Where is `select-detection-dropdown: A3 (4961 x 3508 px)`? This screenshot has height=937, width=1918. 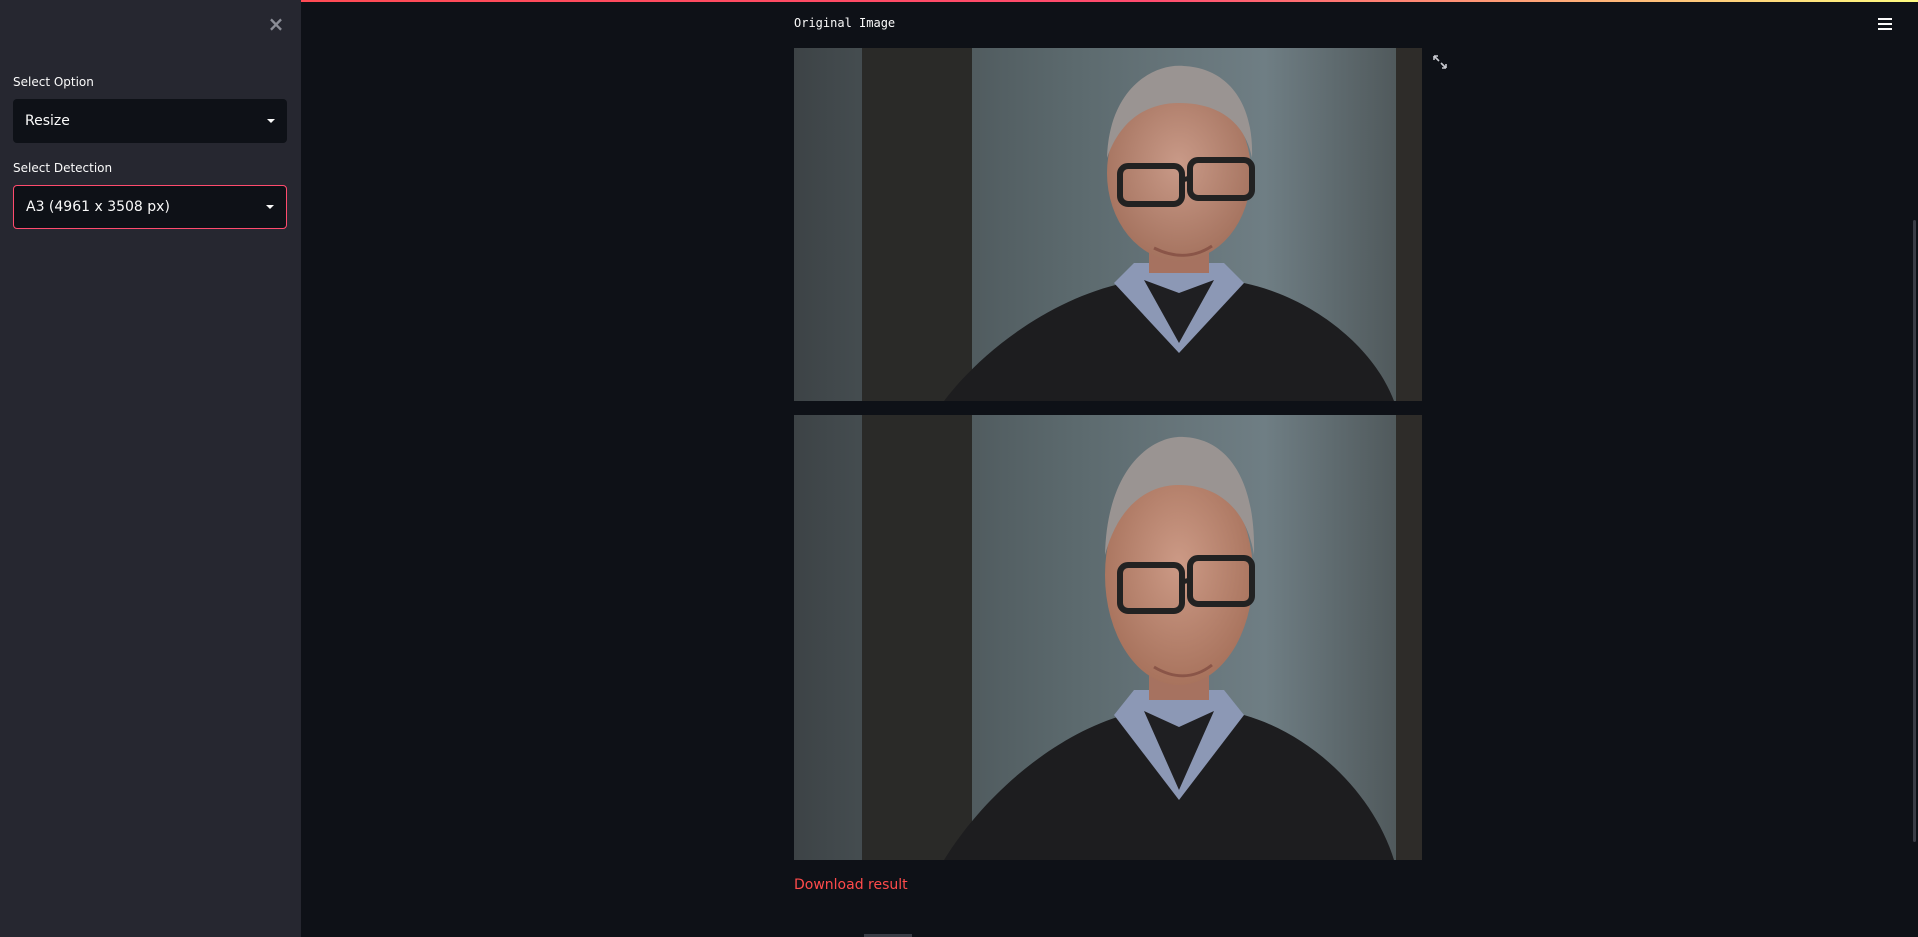
select-detection-dropdown: A3 (4961 x 3508 px) is located at coordinates (150, 207).